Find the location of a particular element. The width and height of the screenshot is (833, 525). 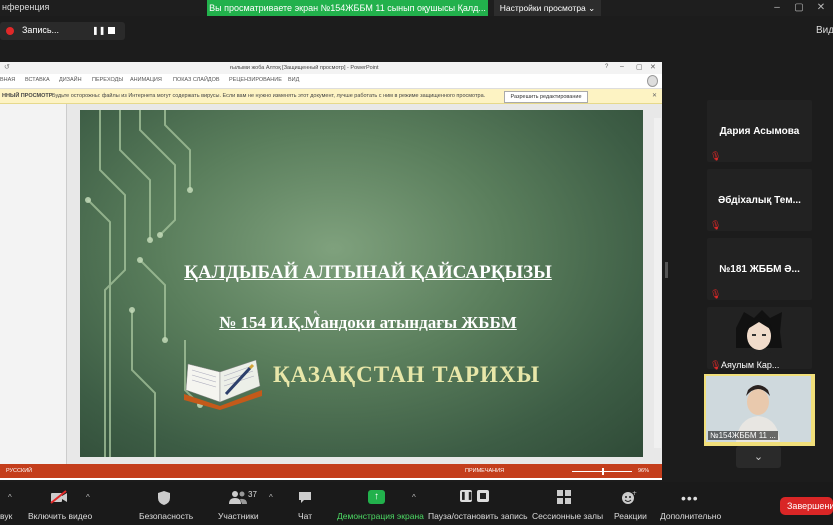

tab-view: ВИД is located at coordinates (293, 80).